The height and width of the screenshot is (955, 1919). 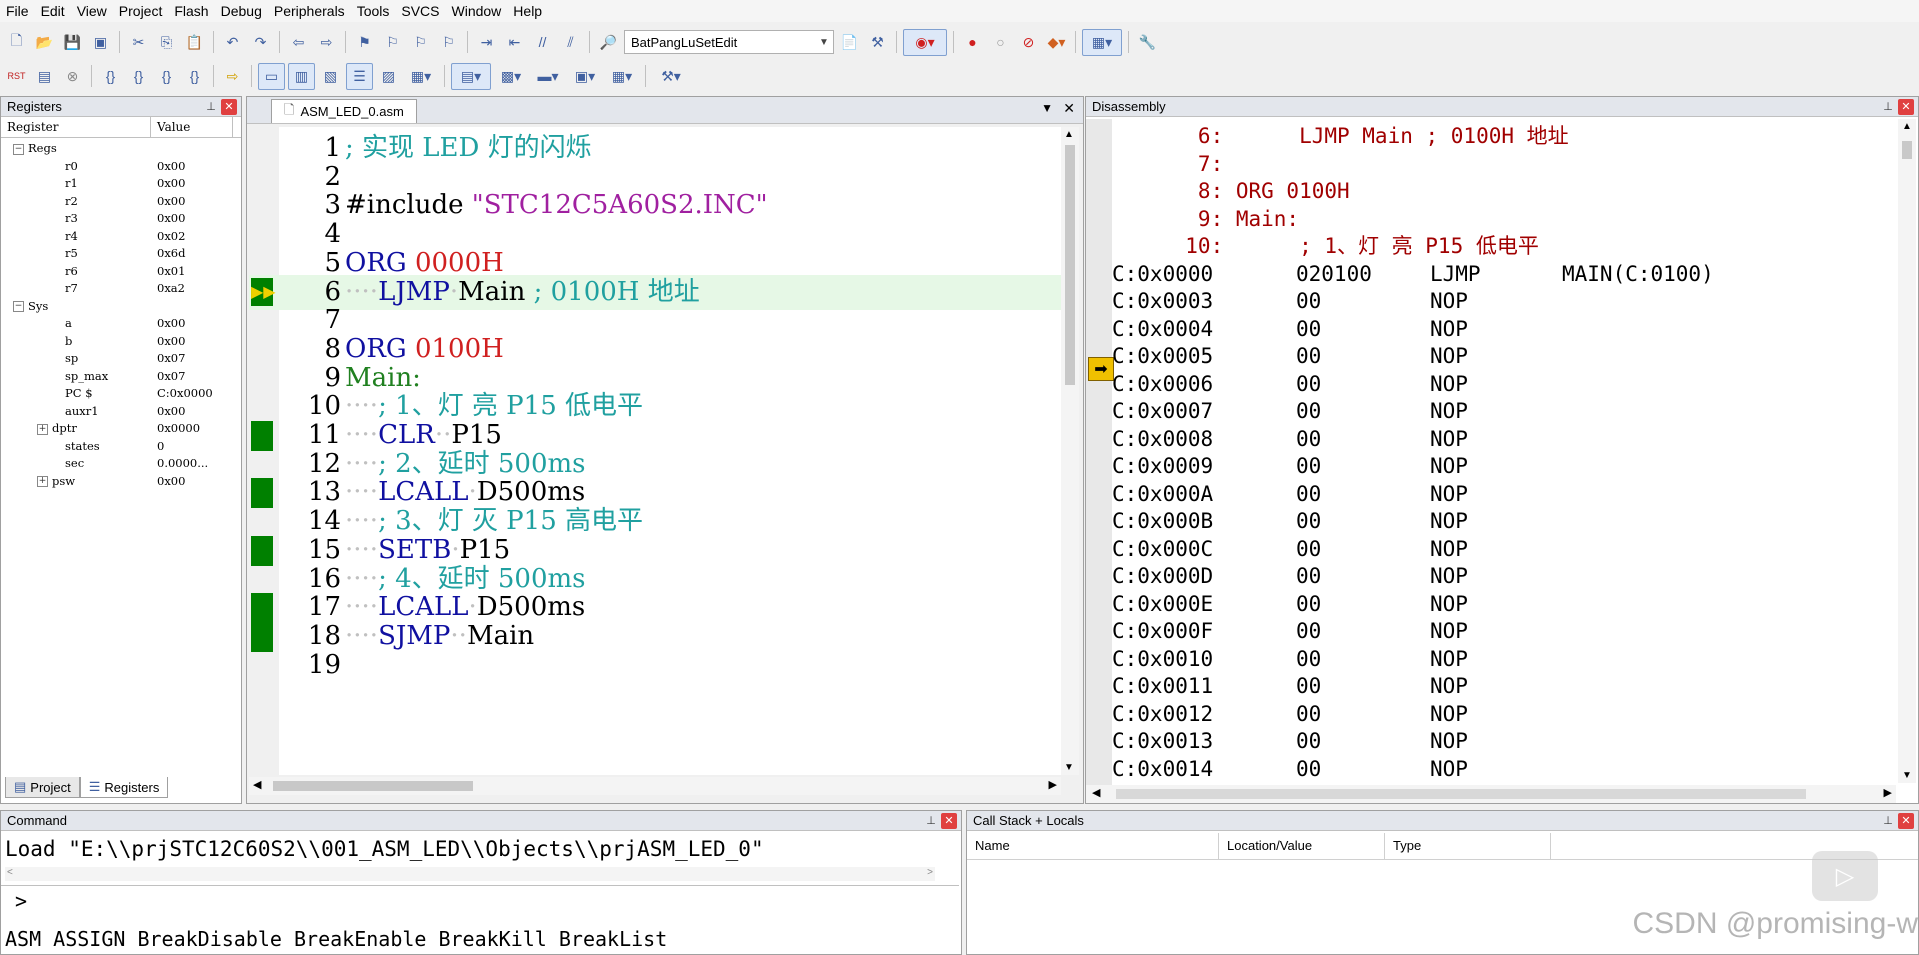 I want to click on disasm-row: C:0x0005 00 NOP, so click(x=1492, y=357).